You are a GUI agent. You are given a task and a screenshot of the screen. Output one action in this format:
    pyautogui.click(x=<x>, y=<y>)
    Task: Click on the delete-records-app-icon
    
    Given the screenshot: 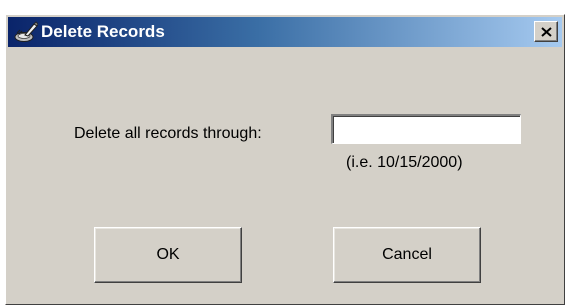 What is the action you would take?
    pyautogui.click(x=26, y=32)
    